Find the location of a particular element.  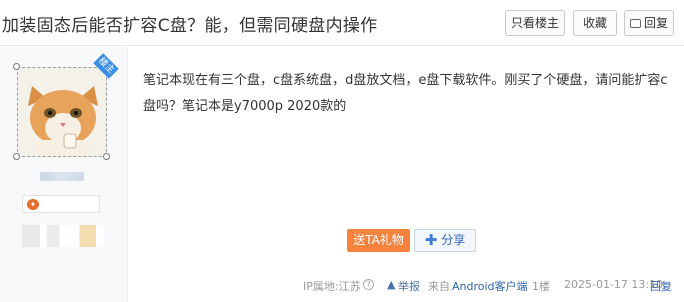

share-button: ✚ 分享 is located at coordinates (445, 240).